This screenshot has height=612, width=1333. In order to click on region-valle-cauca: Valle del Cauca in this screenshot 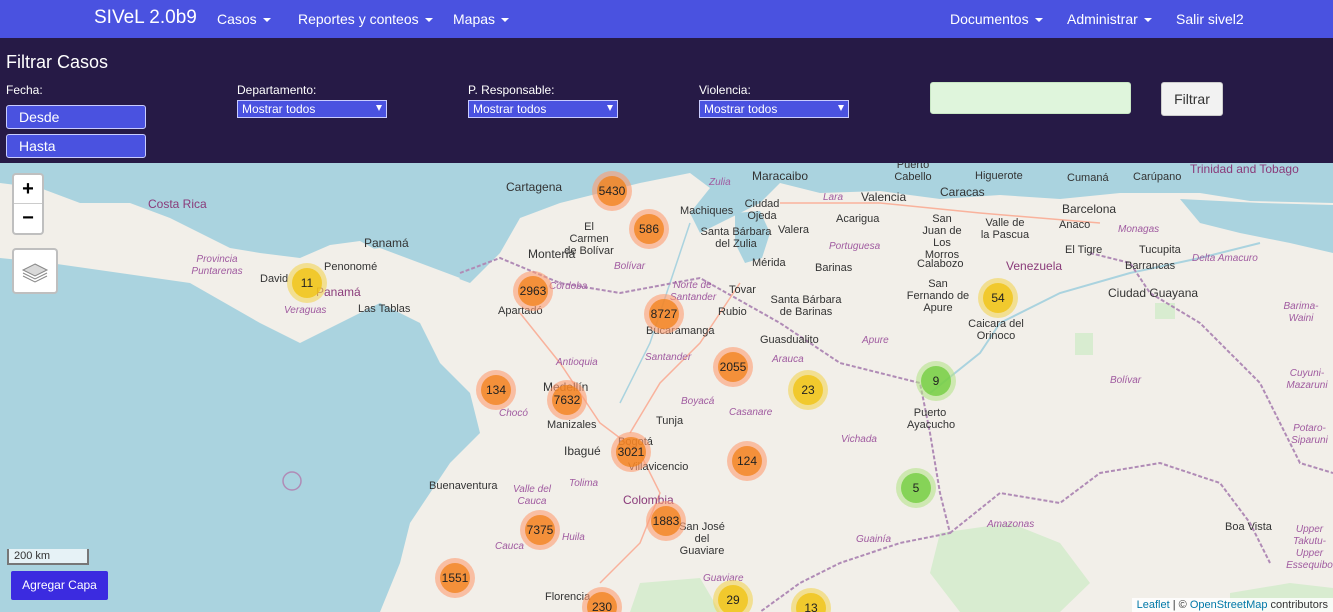, I will do `click(532, 495)`.